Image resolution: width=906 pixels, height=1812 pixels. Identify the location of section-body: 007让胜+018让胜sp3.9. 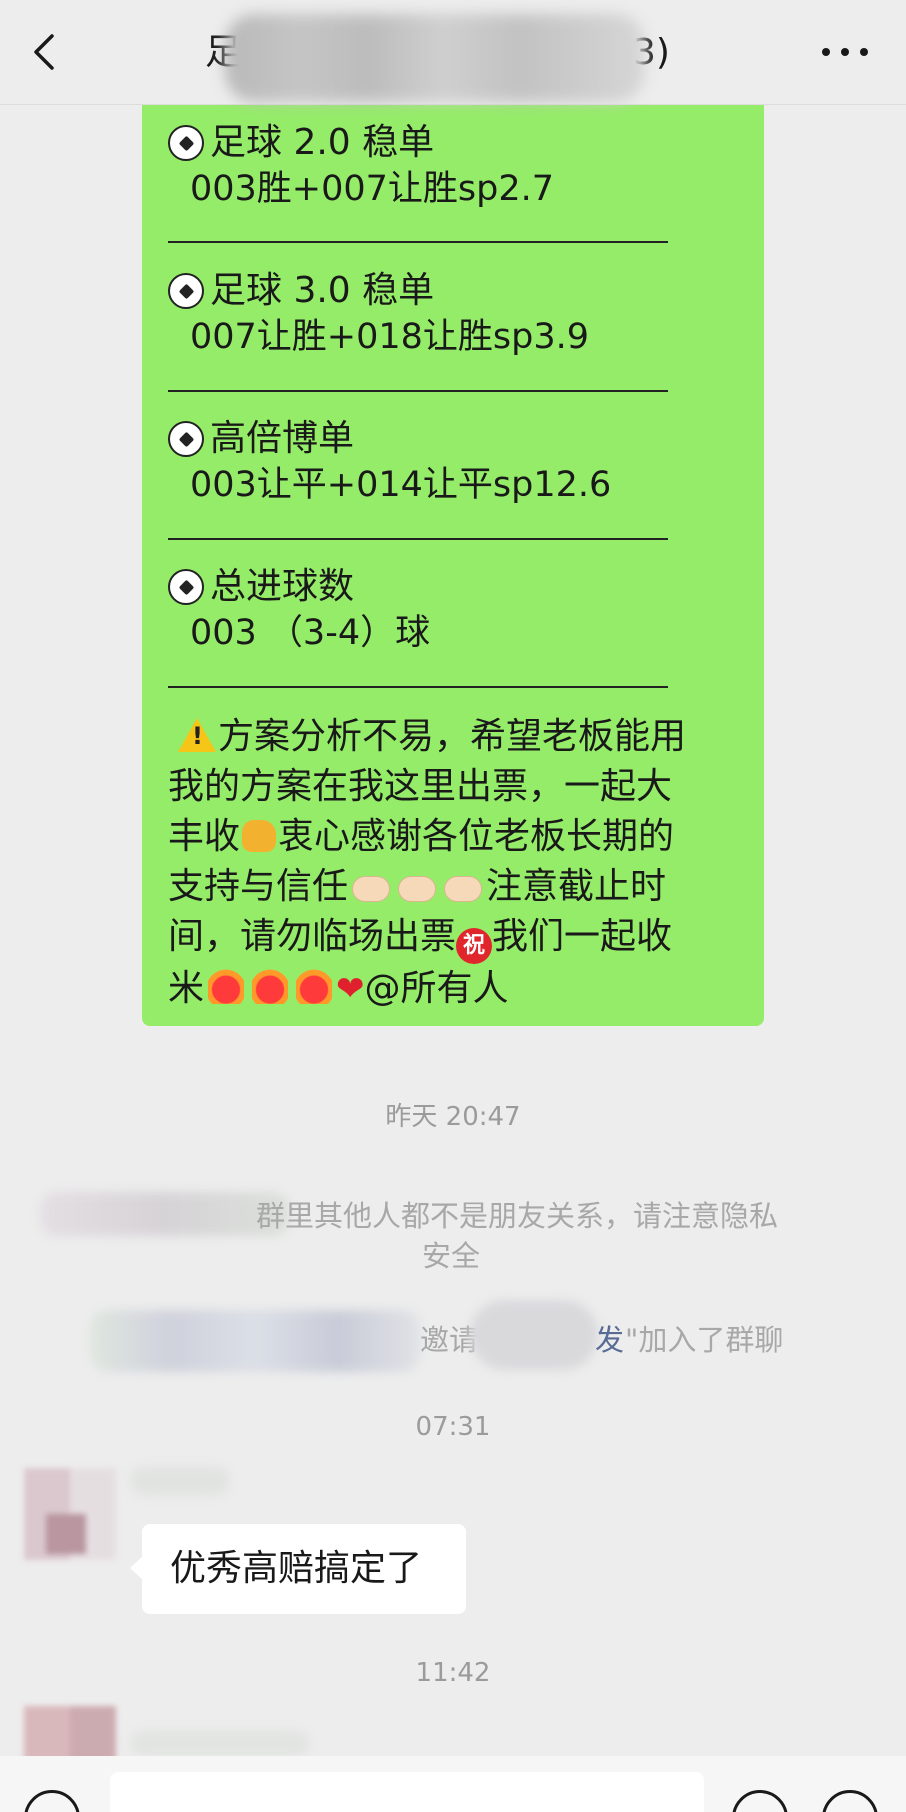
(390, 337).